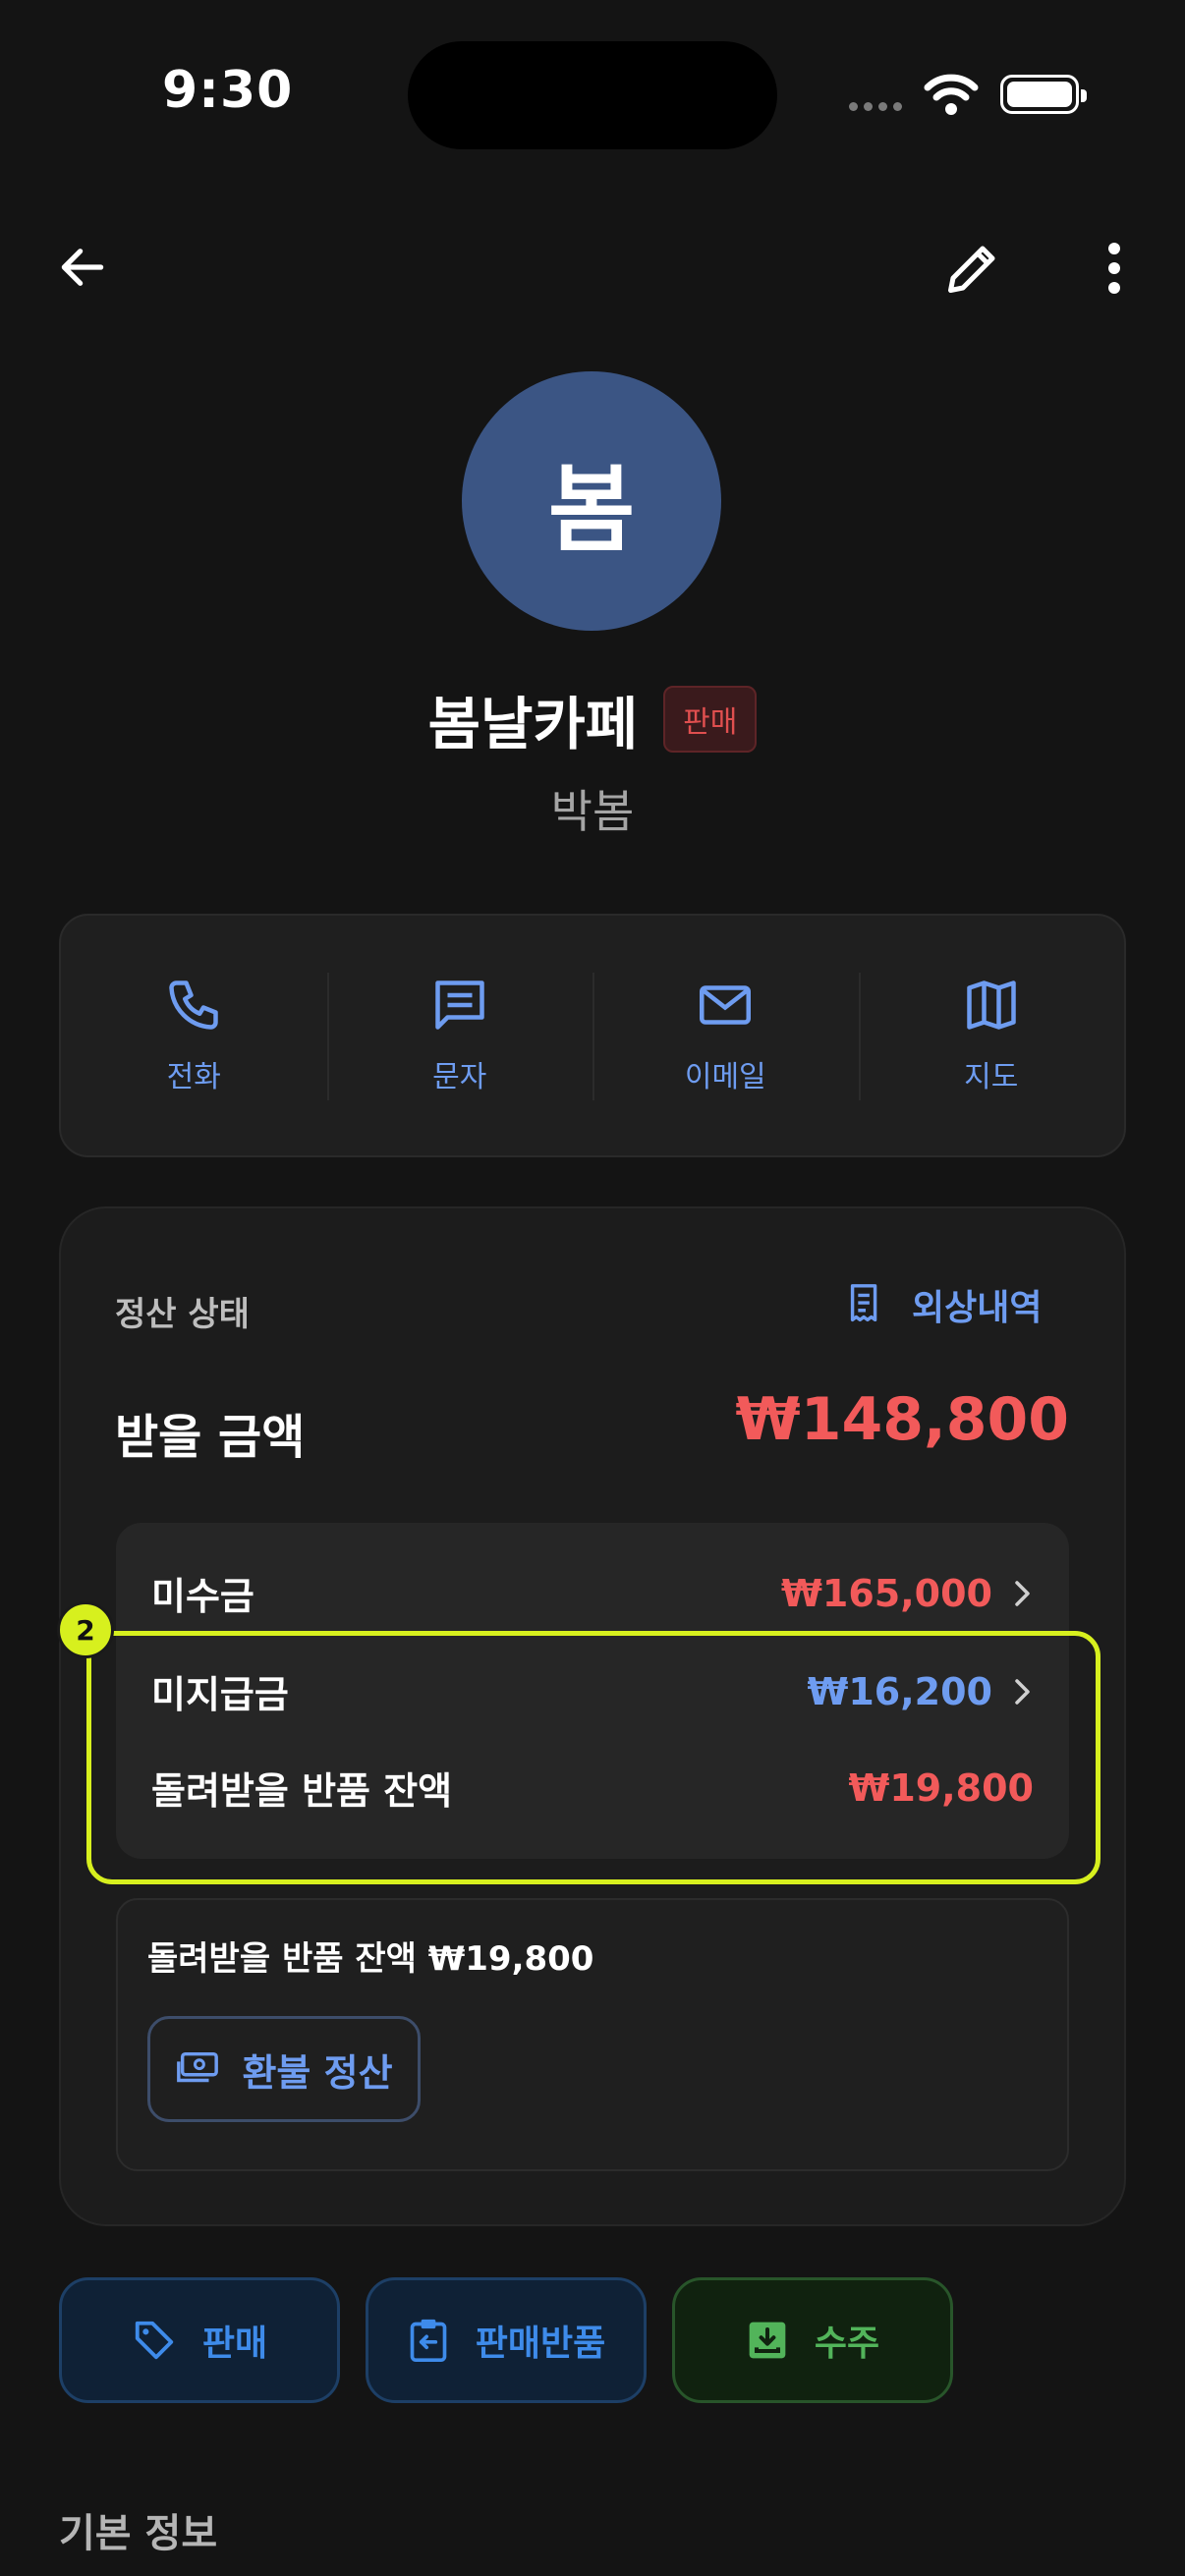  Describe the element at coordinates (194, 1005) in the screenshot. I see `phone-icon` at that location.